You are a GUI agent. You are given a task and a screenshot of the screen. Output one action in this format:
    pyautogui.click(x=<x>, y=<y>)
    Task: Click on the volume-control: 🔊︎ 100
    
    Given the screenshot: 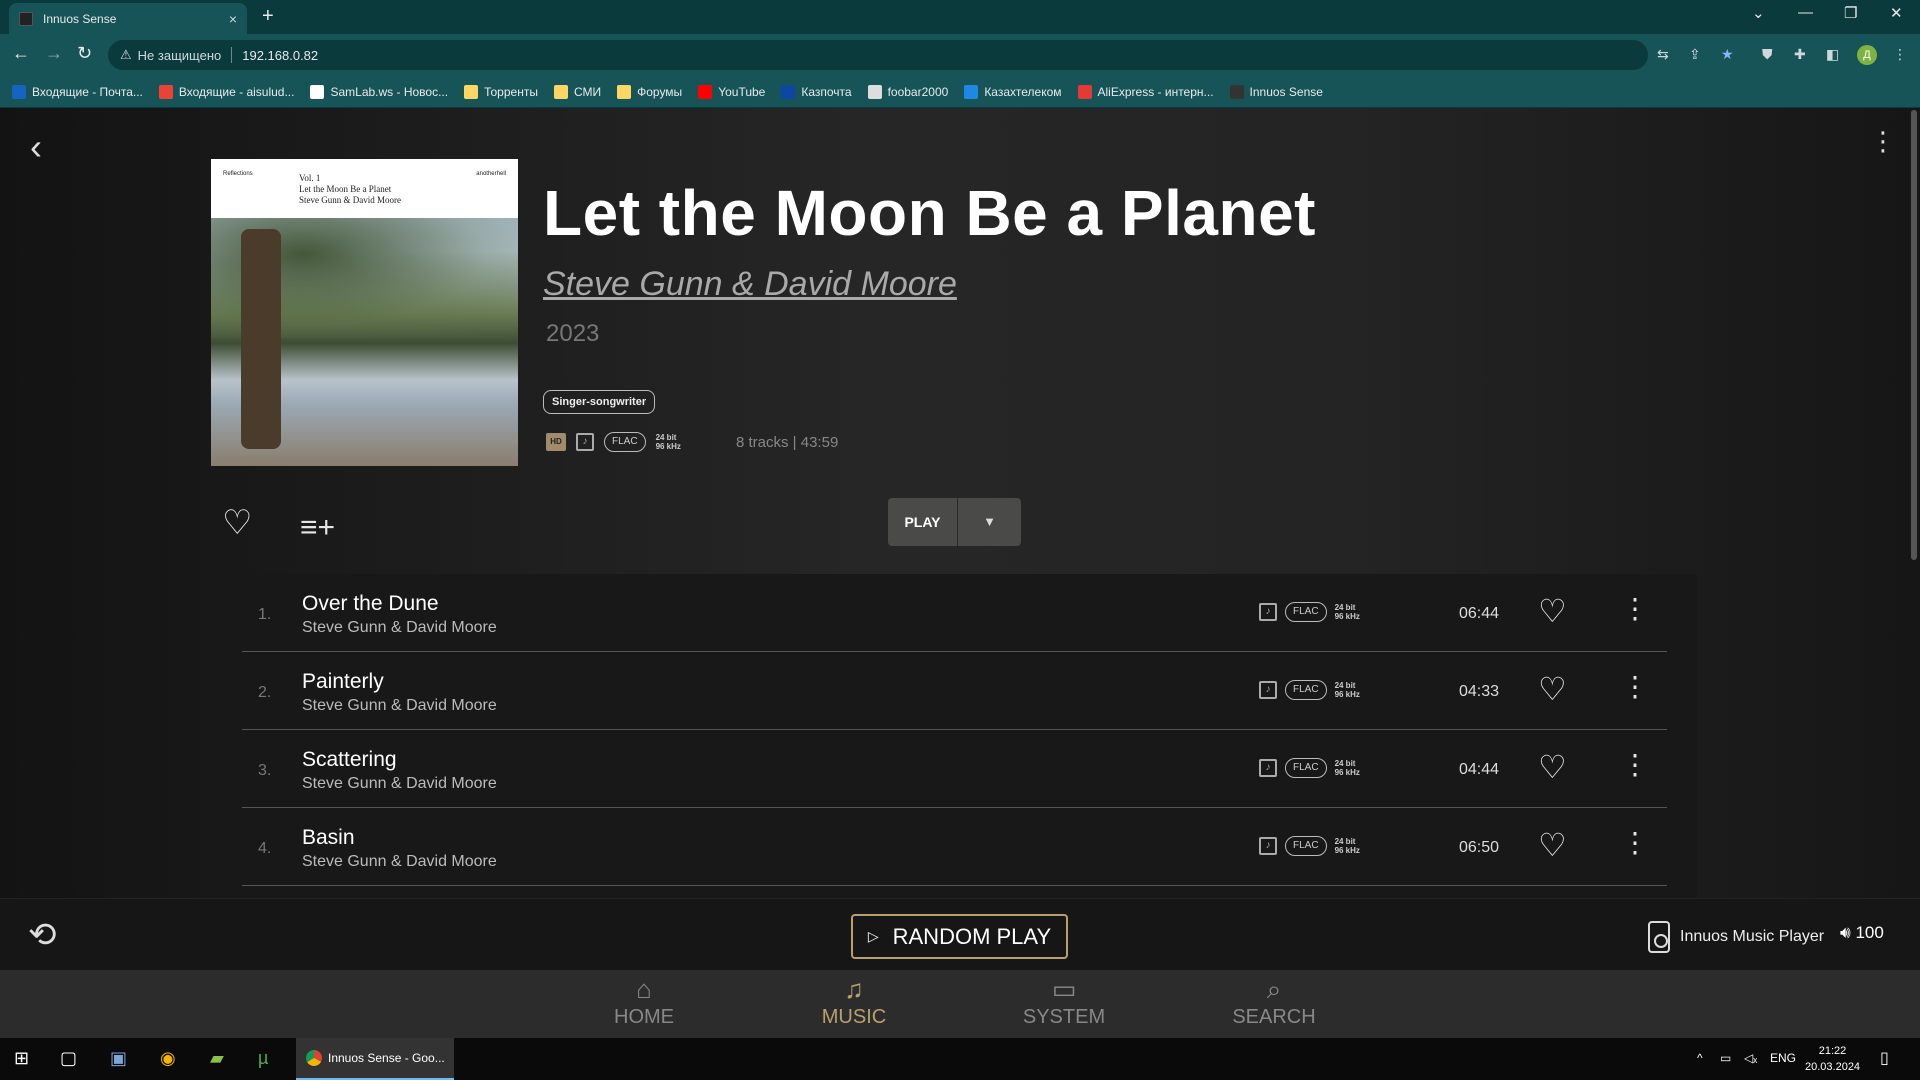 What is the action you would take?
    pyautogui.click(x=1862, y=933)
    